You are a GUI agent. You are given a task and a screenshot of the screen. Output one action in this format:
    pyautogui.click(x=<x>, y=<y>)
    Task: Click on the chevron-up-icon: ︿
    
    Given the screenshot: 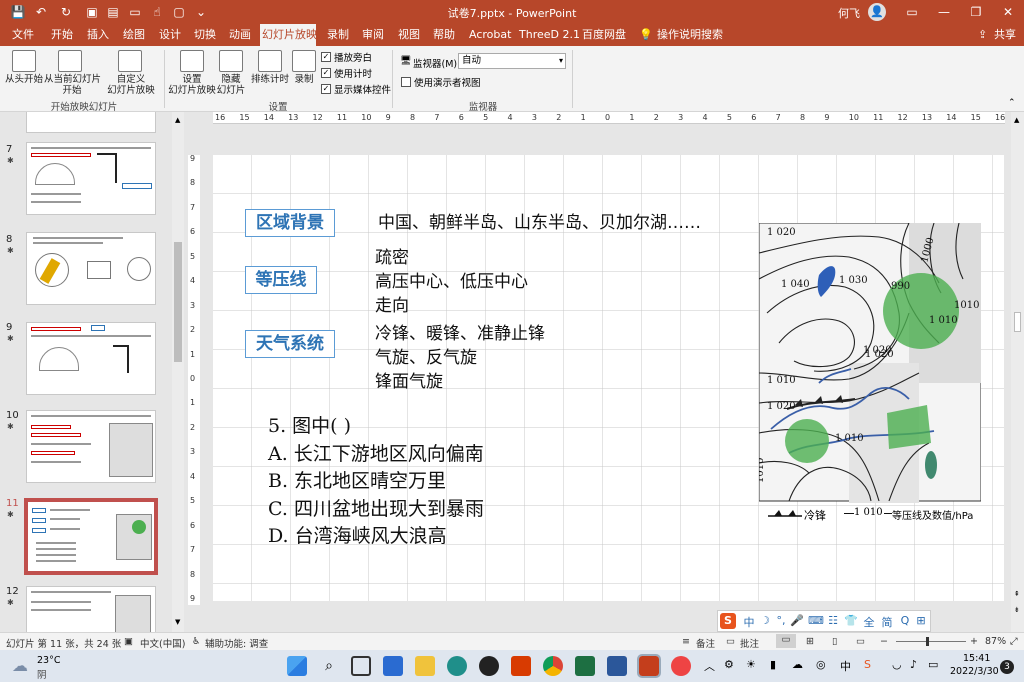 What is the action you would take?
    pyautogui.click(x=709, y=666)
    